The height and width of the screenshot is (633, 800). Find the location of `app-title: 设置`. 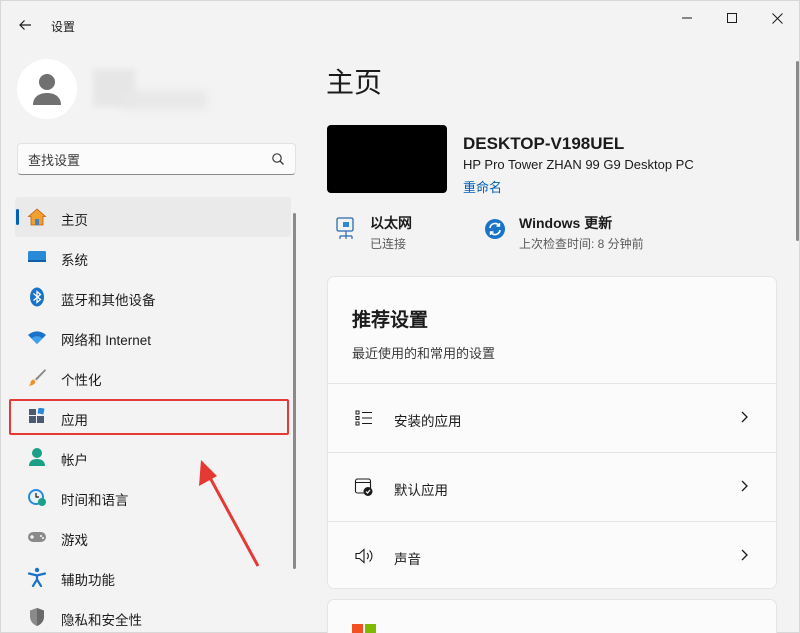

app-title: 设置 is located at coordinates (63, 27).